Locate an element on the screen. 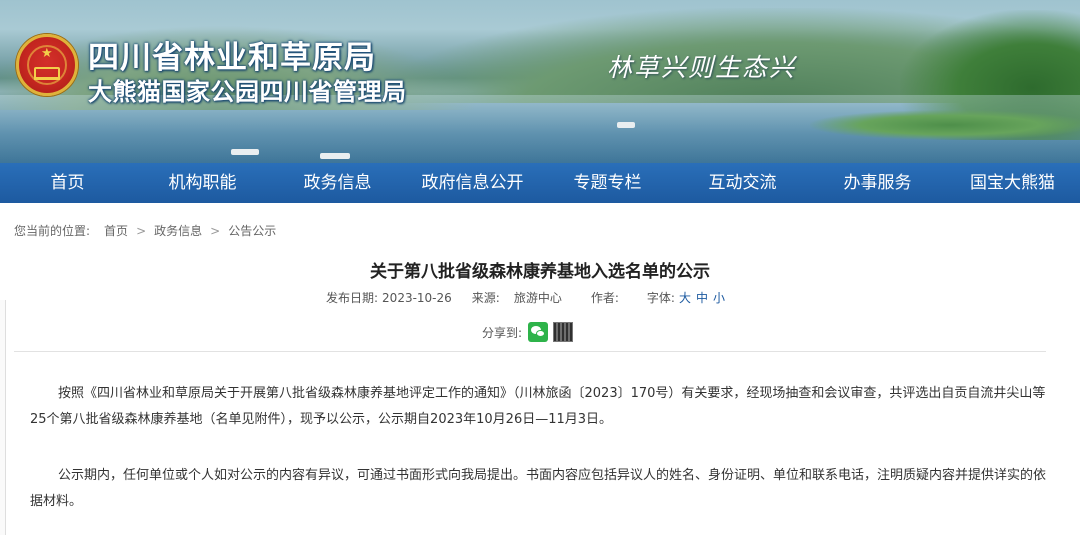 This screenshot has height=535, width=1080. font-size-medium-button: 中 is located at coordinates (702, 297).